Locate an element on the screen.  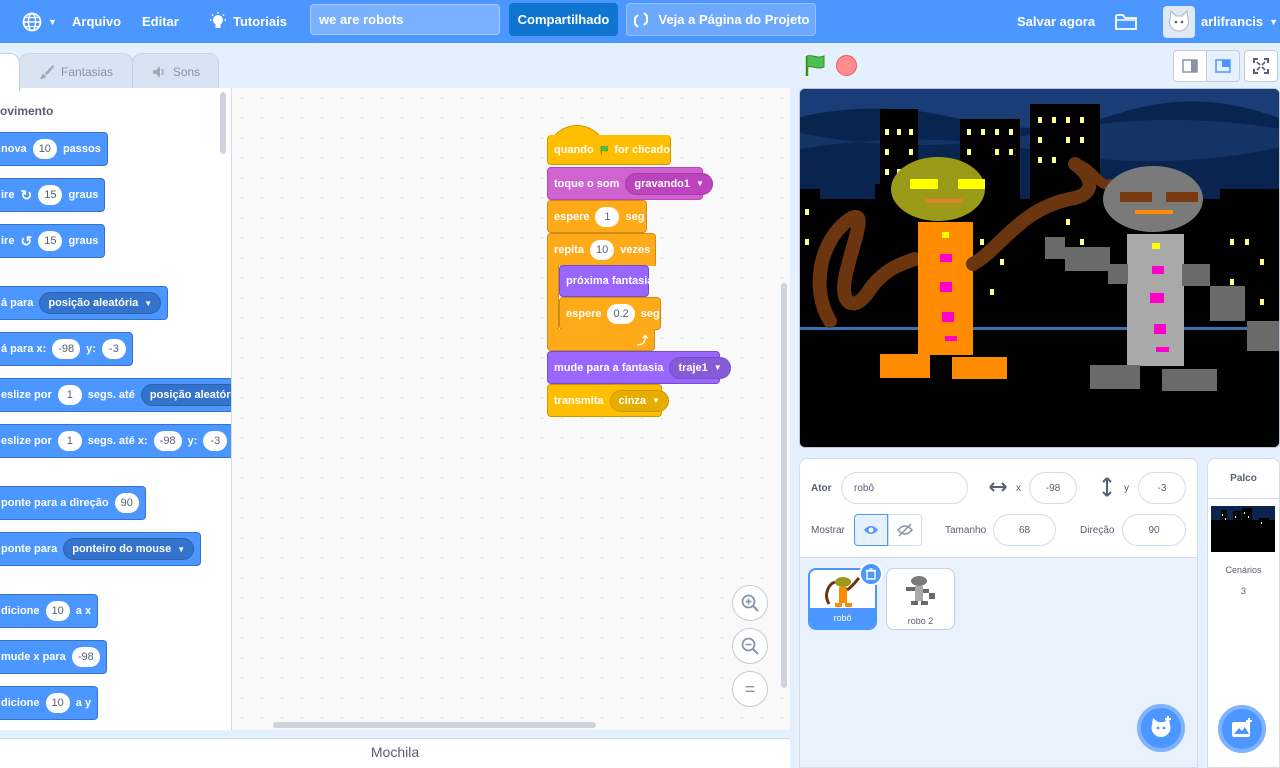
tab-costumes: Fantasias is located at coordinates (76, 71).